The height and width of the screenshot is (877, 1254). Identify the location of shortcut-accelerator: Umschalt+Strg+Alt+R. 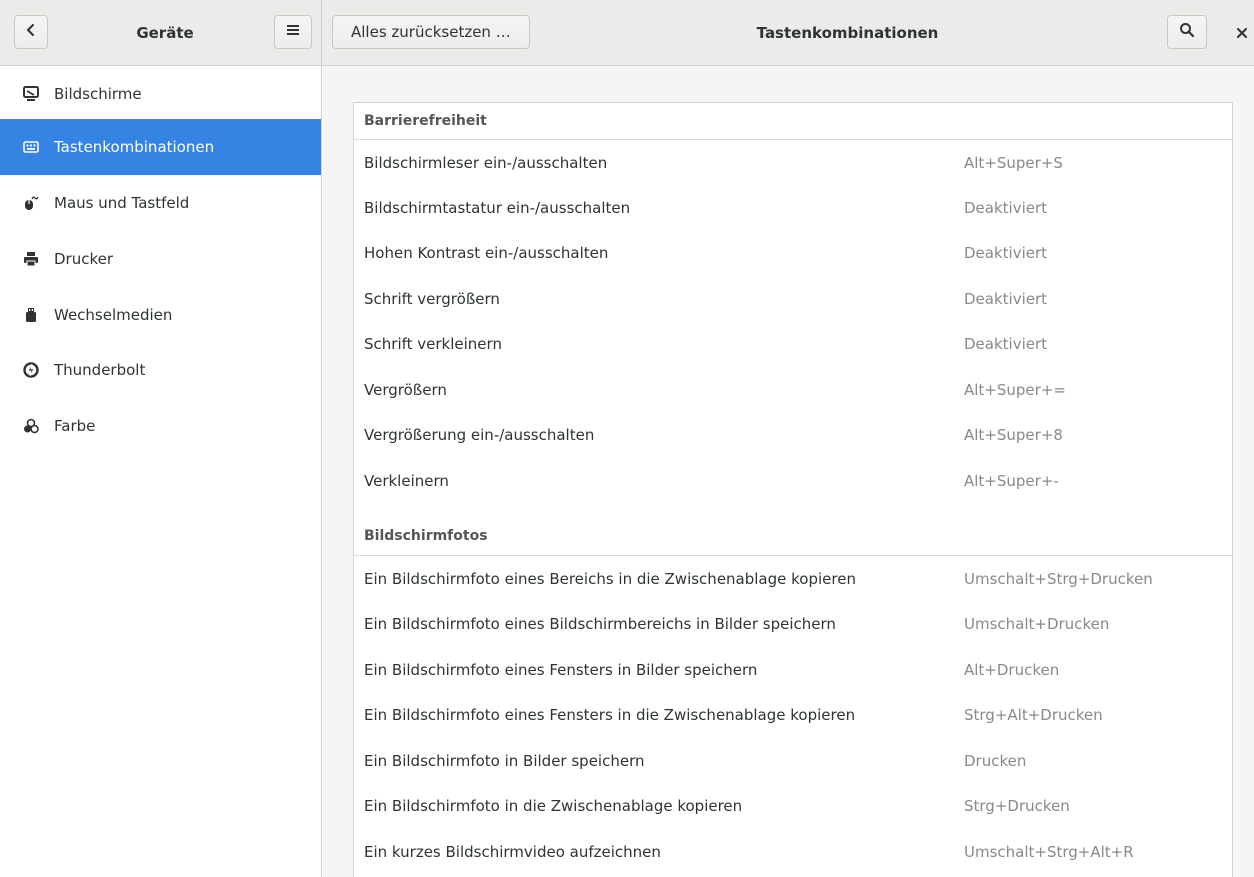
(1049, 851).